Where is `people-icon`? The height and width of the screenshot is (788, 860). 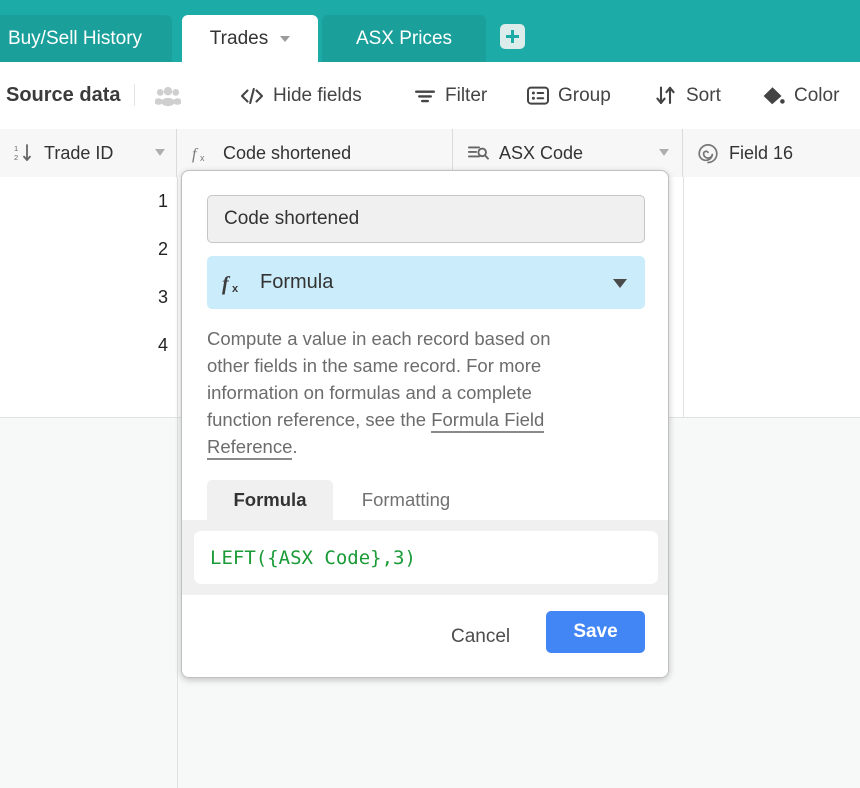 people-icon is located at coordinates (168, 96).